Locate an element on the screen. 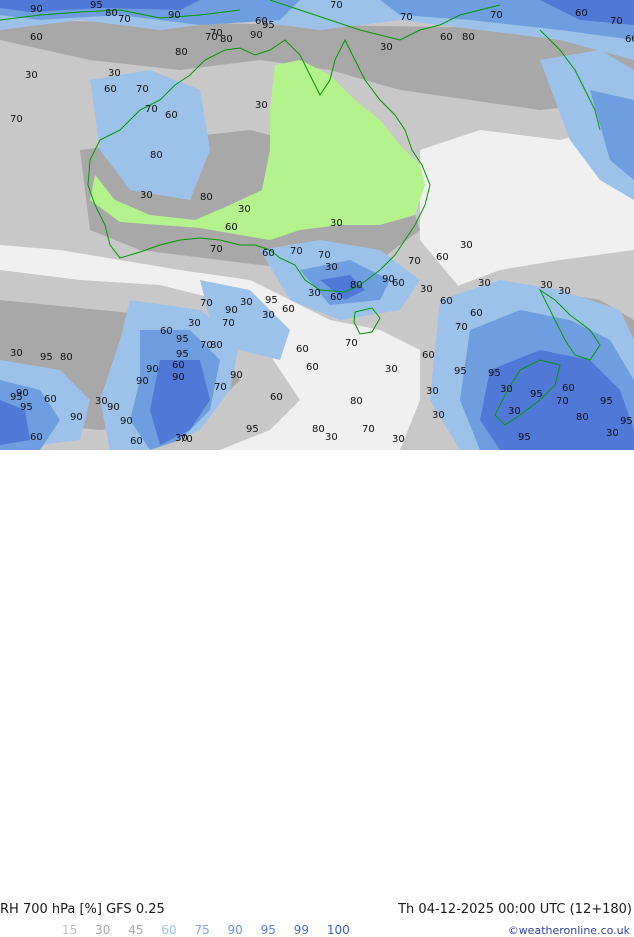 The image size is (634, 937). forecast-run: Th 04-12-2025 00:00 UTC (12+180) is located at coordinates (515, 909).